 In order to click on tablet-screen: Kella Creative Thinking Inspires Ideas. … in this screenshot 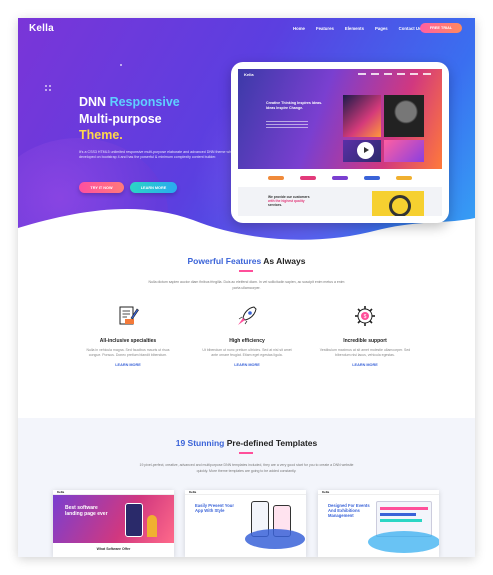, I will do `click(340, 142)`.